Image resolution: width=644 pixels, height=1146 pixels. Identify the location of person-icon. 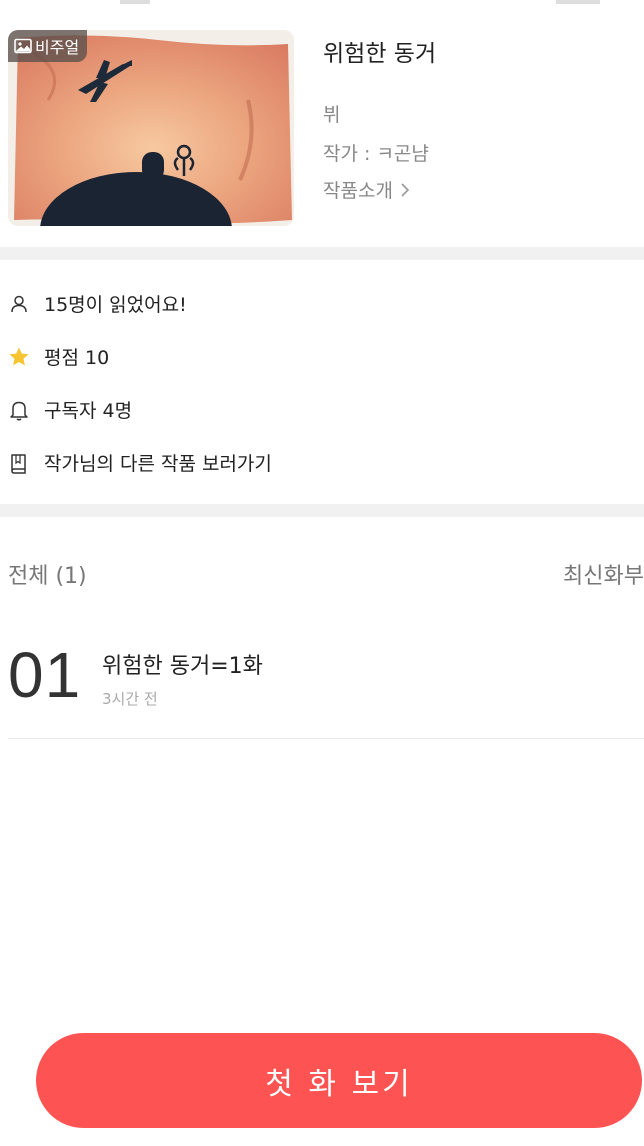
(19, 304).